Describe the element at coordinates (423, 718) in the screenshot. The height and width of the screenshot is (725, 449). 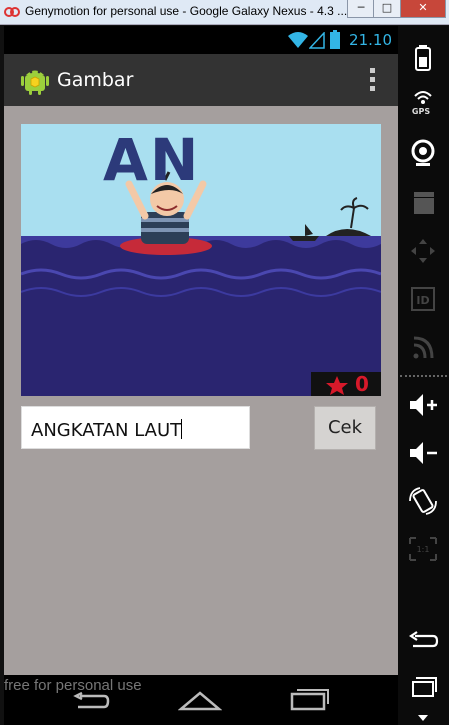
I see `more-icon` at that location.